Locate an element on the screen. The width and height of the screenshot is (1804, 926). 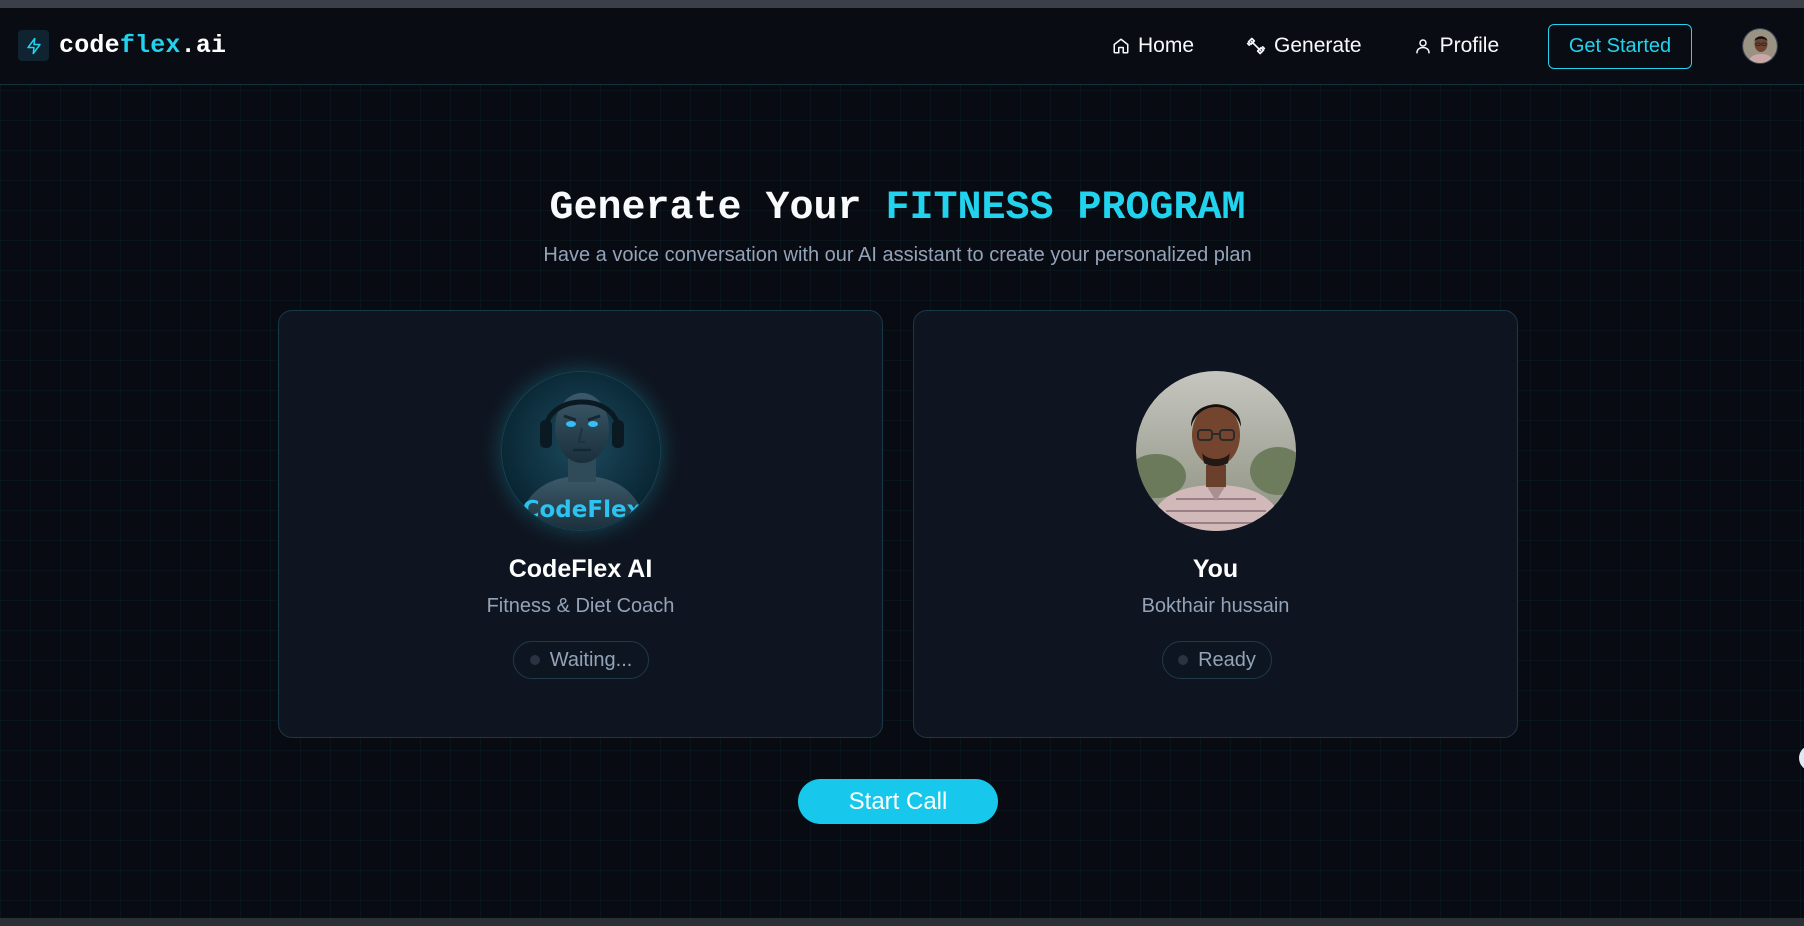
window-bottom-strip is located at coordinates (902, 922).